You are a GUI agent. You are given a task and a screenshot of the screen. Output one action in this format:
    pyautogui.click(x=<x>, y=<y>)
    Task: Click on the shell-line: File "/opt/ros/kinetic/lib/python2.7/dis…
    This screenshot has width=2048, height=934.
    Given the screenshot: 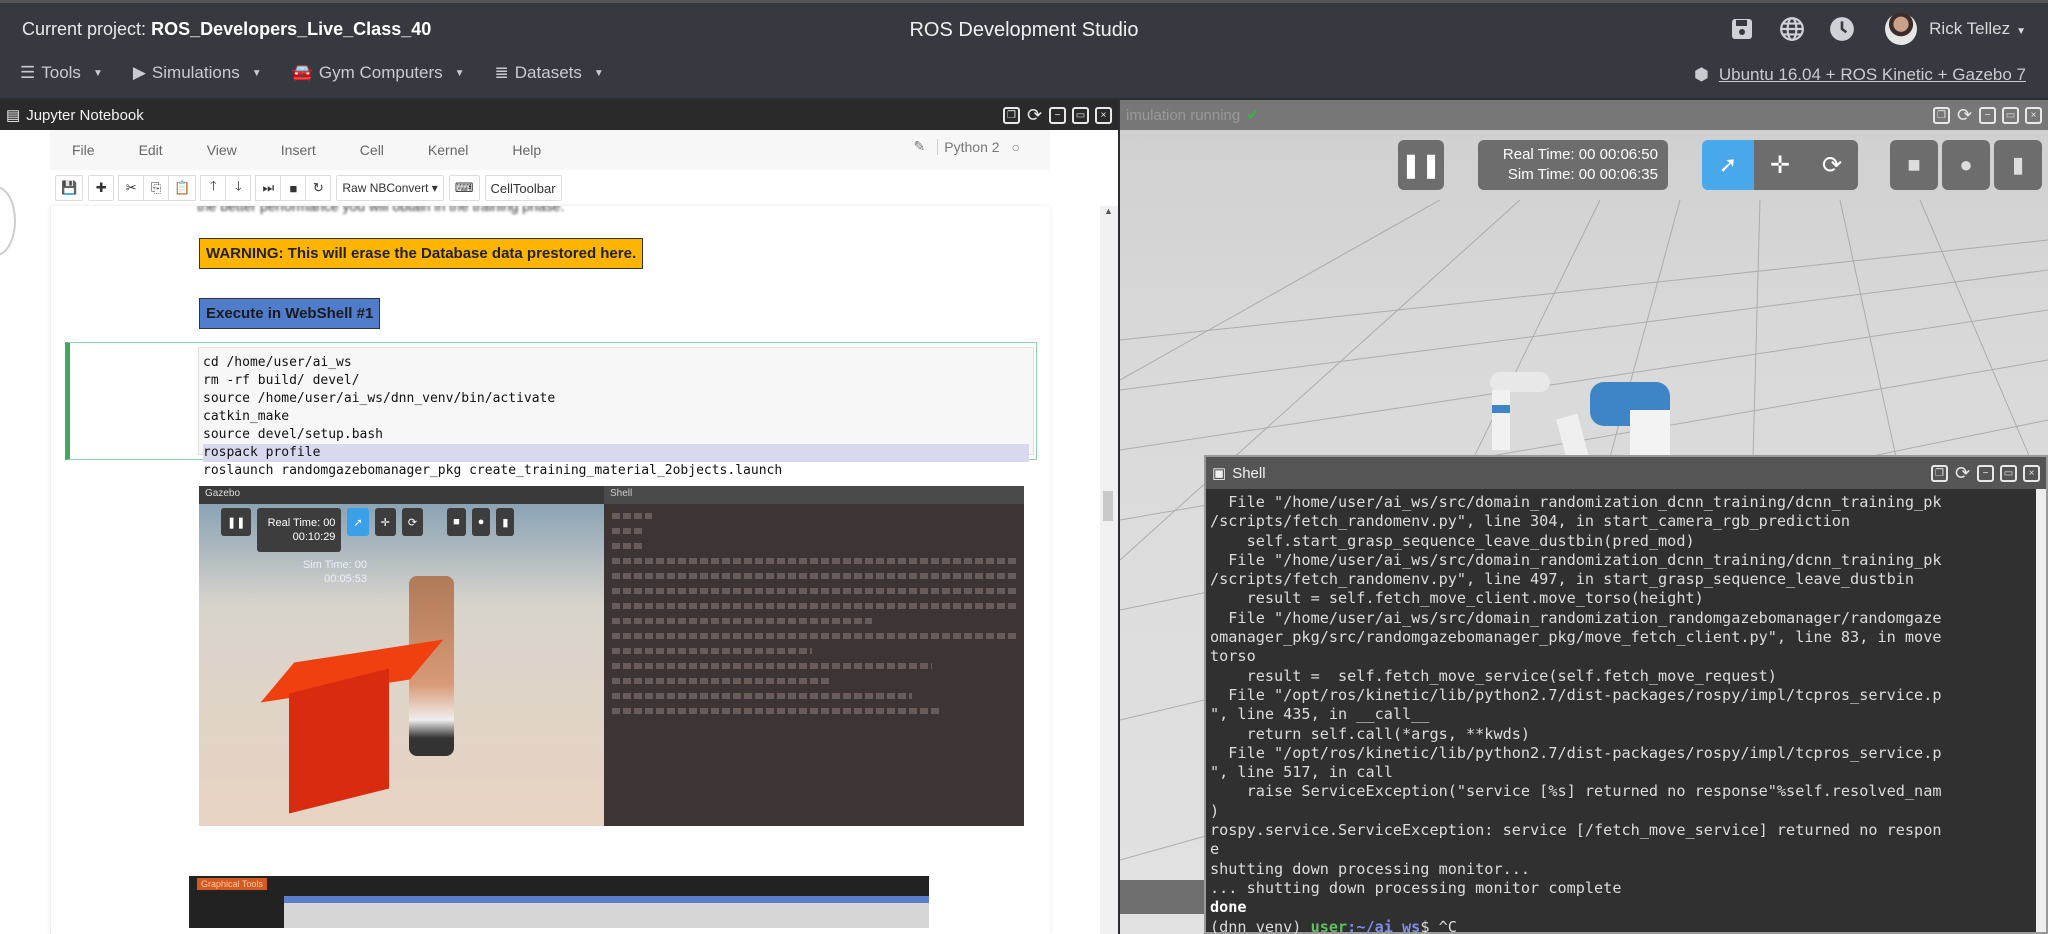 What is the action you would take?
    pyautogui.click(x=1576, y=752)
    